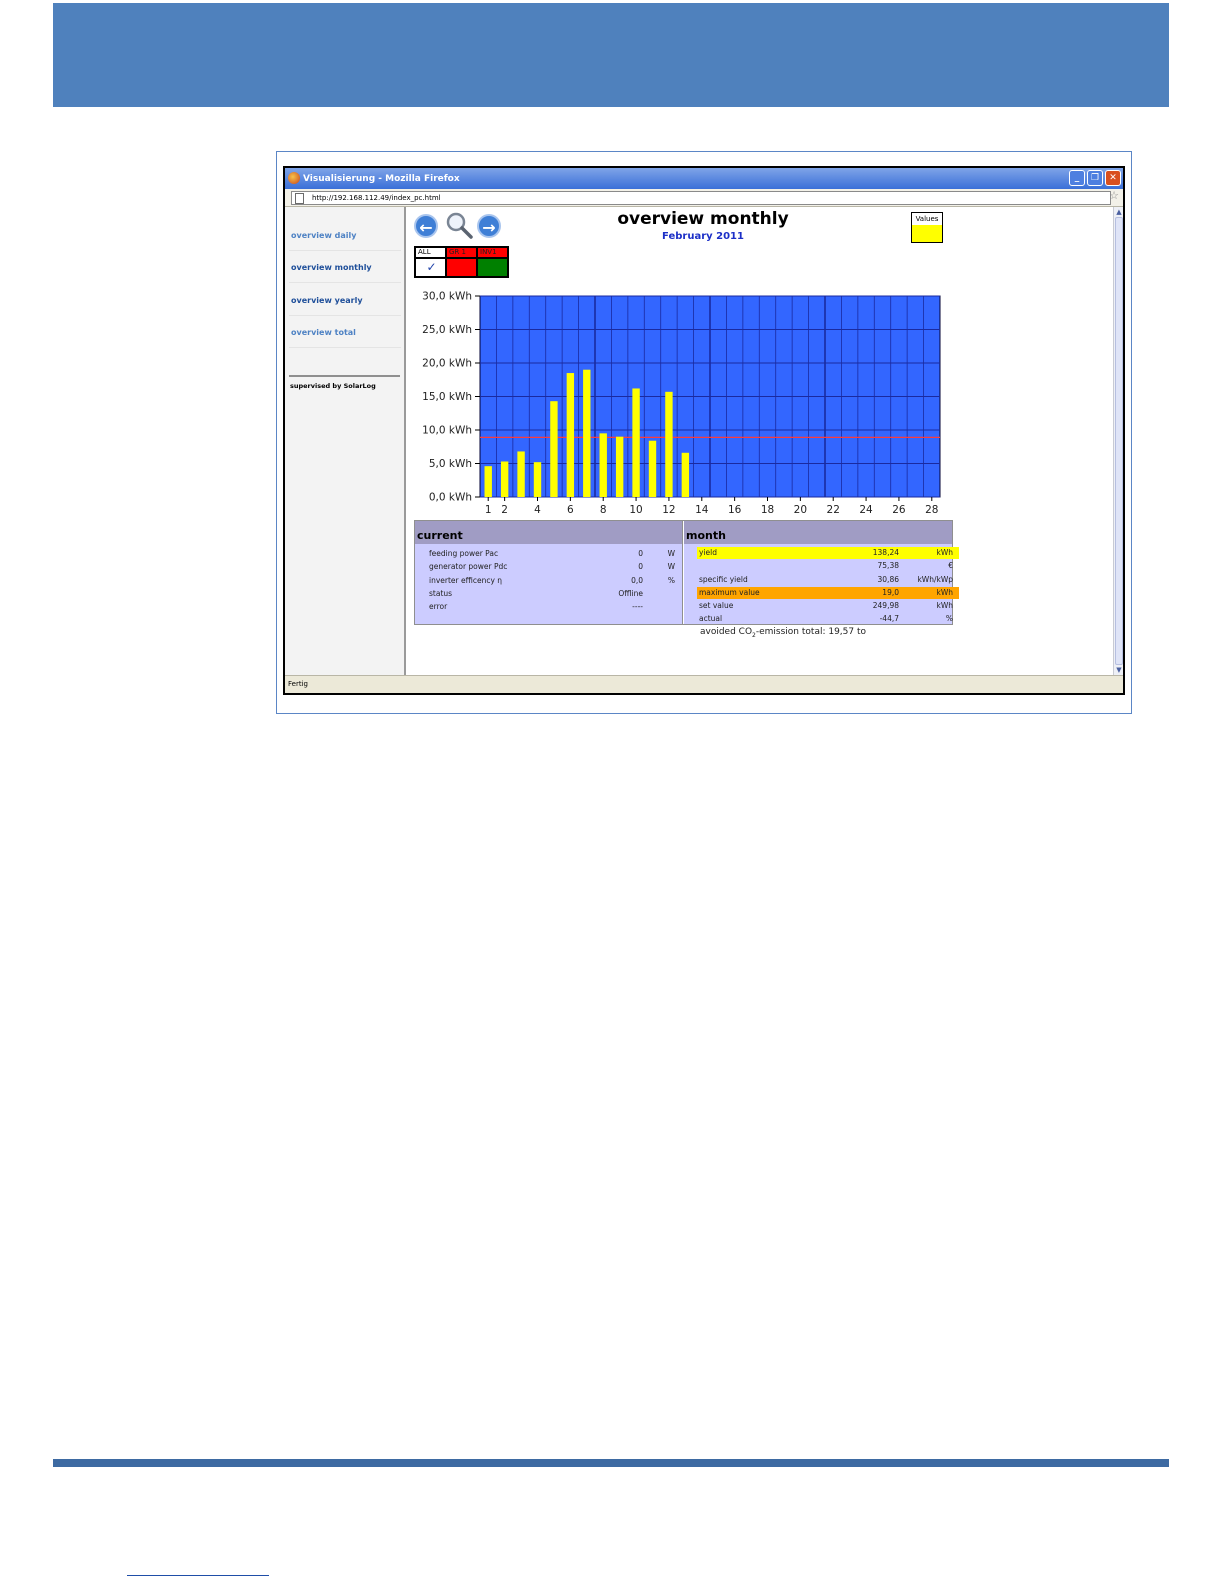 The height and width of the screenshot is (1585, 1225). What do you see at coordinates (828, 580) in the screenshot?
I see `month-row-specific-yield: specific yield 30,86 kWh/kWp` at bounding box center [828, 580].